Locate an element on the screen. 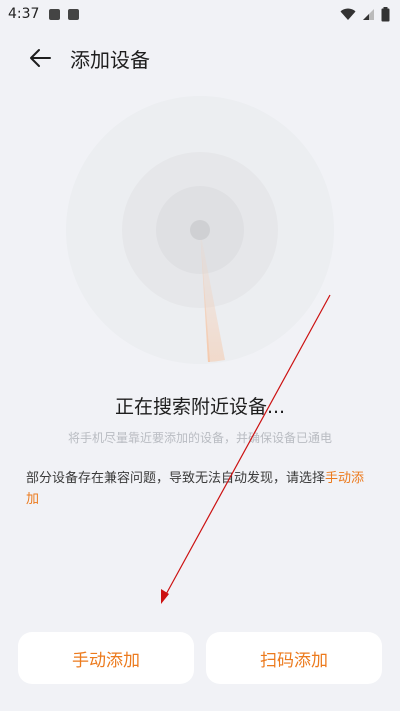 The image size is (400, 711). back-button is located at coordinates (40, 58).